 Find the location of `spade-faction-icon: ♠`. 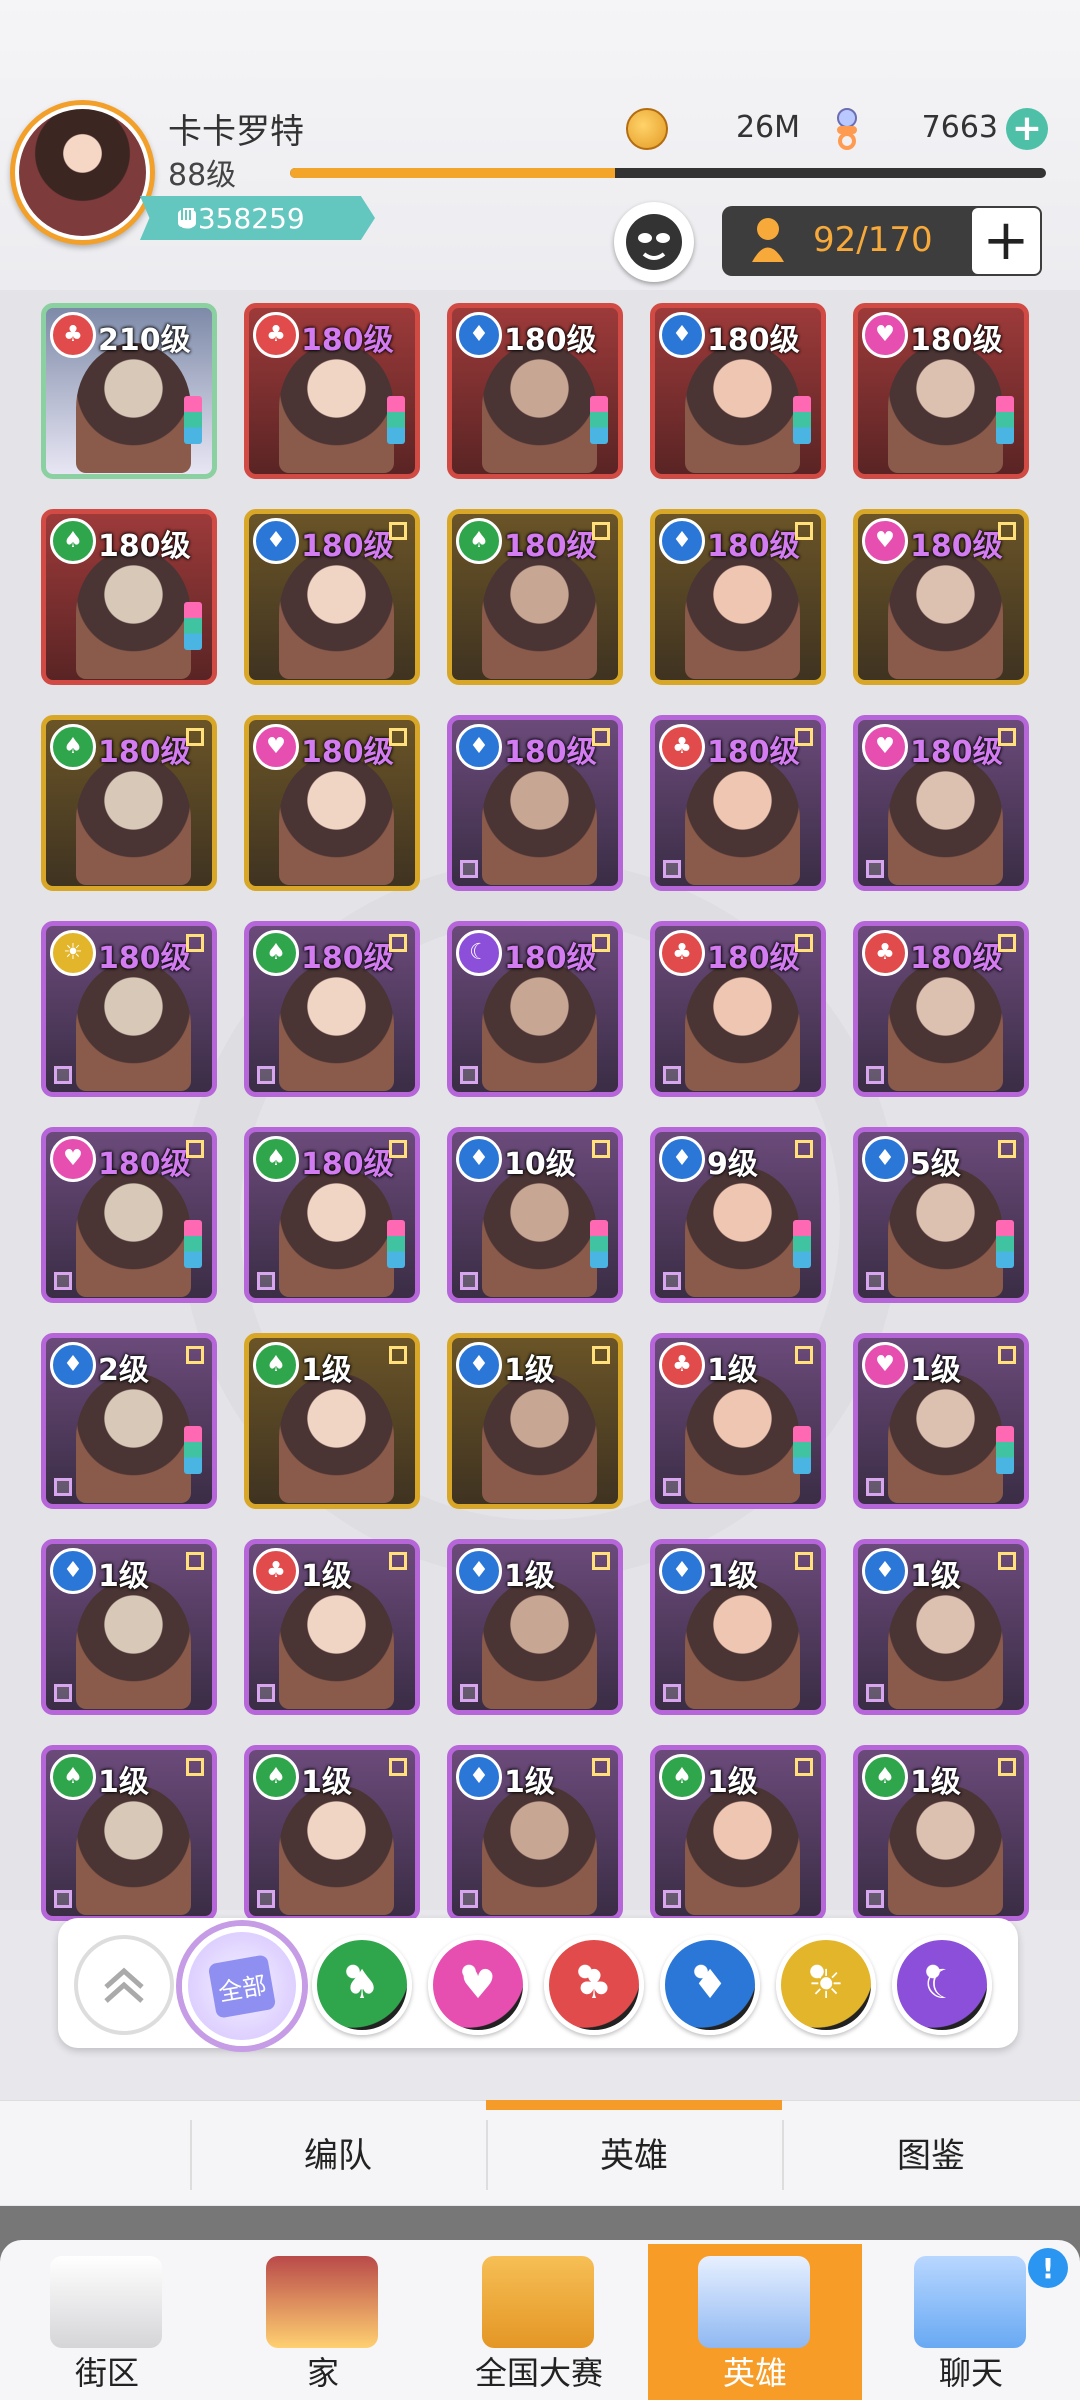

spade-faction-icon: ♠ is located at coordinates (885, 1777).